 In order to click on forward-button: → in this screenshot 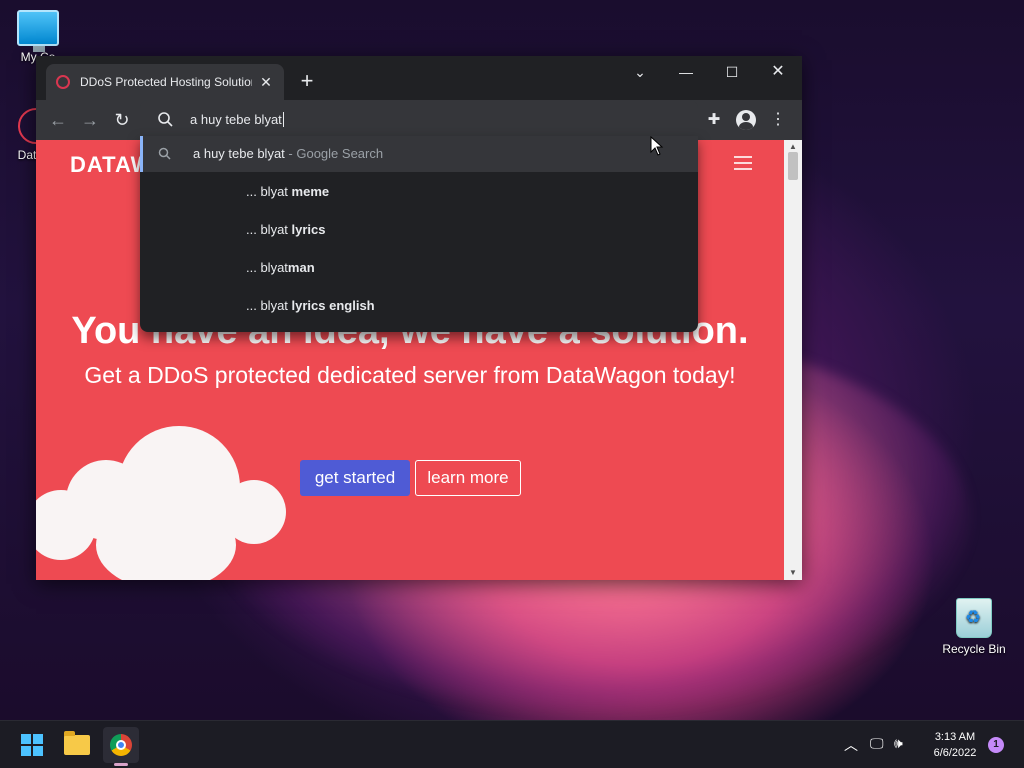, I will do `click(90, 120)`.